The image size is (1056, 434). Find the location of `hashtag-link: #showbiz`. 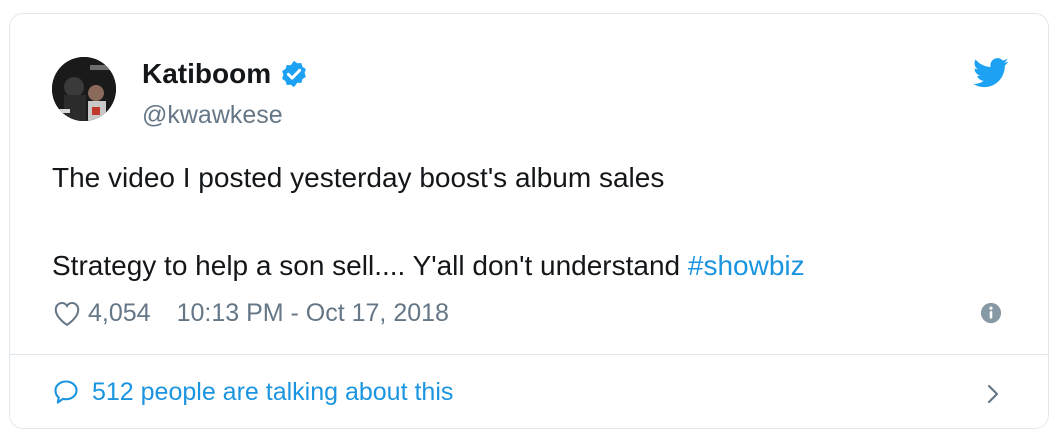

hashtag-link: #showbiz is located at coordinates (746, 265).